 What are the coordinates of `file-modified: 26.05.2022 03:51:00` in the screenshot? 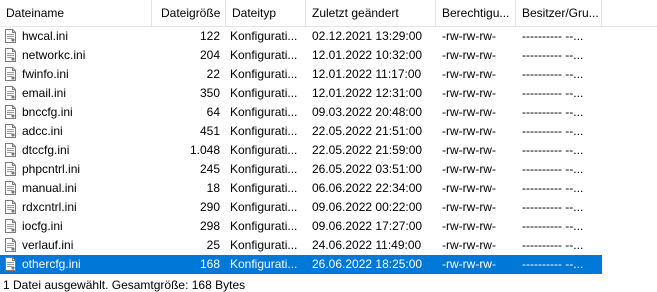 It's located at (367, 169).